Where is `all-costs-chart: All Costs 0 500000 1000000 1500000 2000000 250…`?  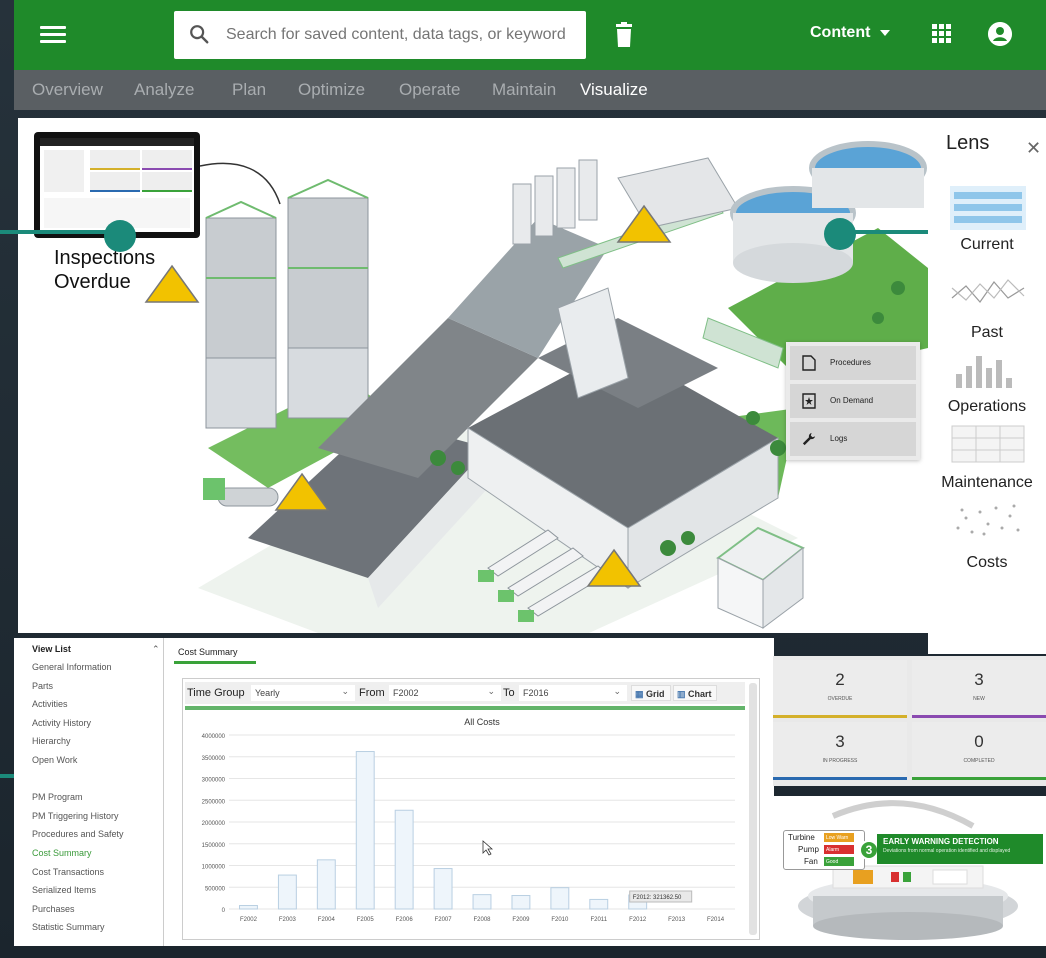 all-costs-chart: All Costs 0 500000 1000000 1500000 2000000 250… is located at coordinates (465, 825).